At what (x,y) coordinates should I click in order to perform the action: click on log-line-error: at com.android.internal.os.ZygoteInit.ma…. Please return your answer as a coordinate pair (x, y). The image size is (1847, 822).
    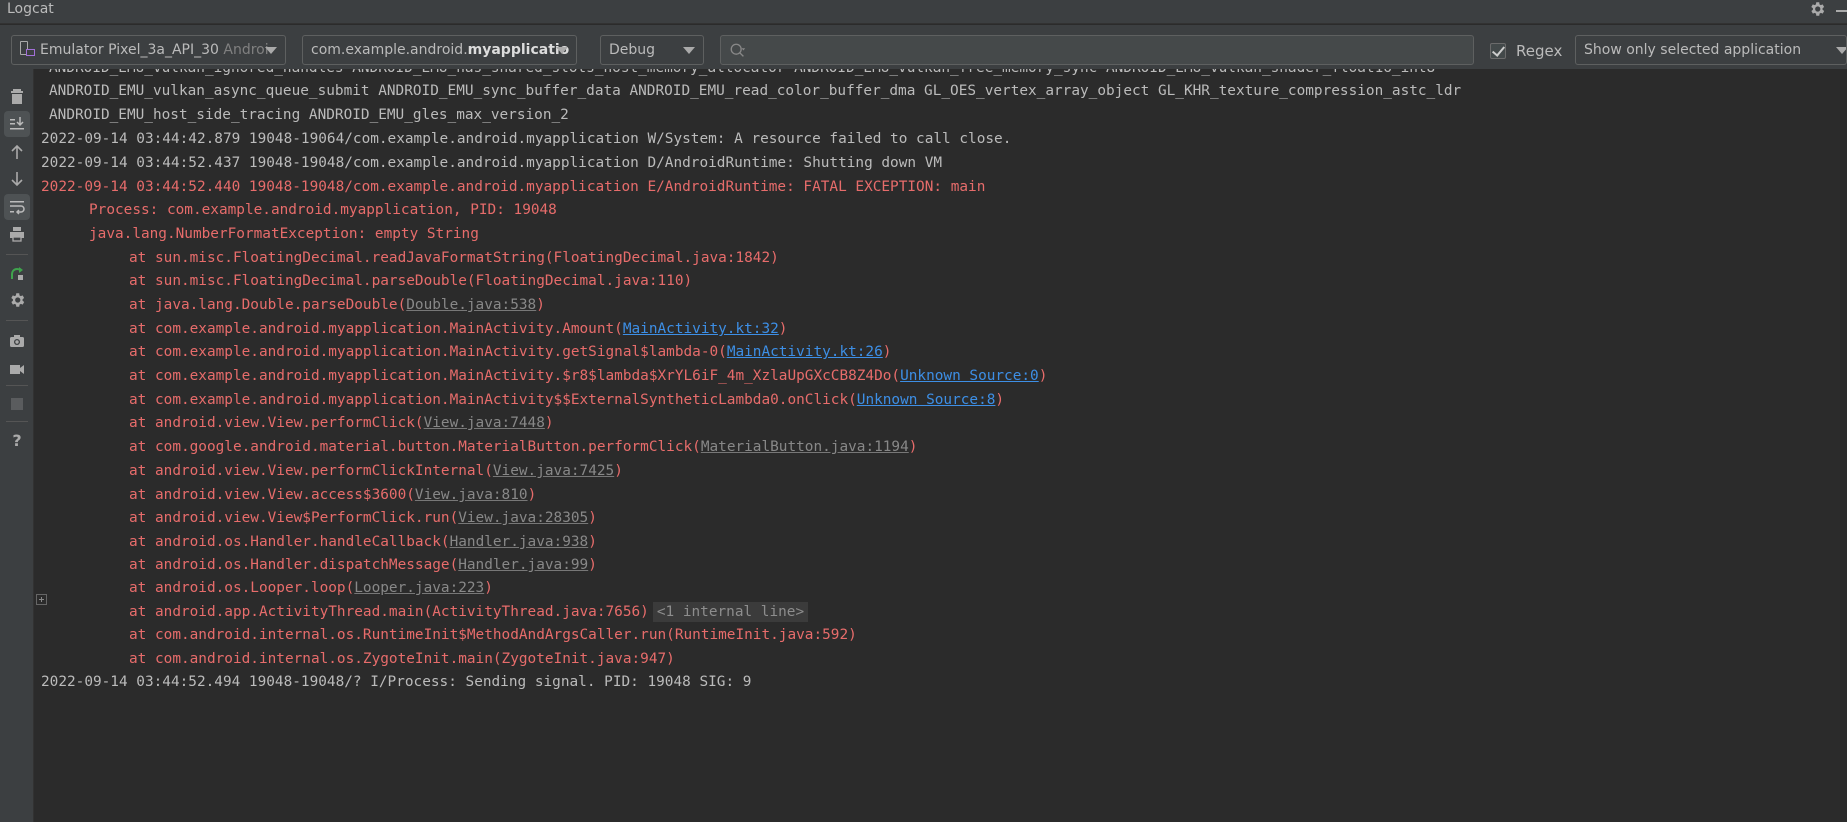
    Looking at the image, I should click on (402, 659).